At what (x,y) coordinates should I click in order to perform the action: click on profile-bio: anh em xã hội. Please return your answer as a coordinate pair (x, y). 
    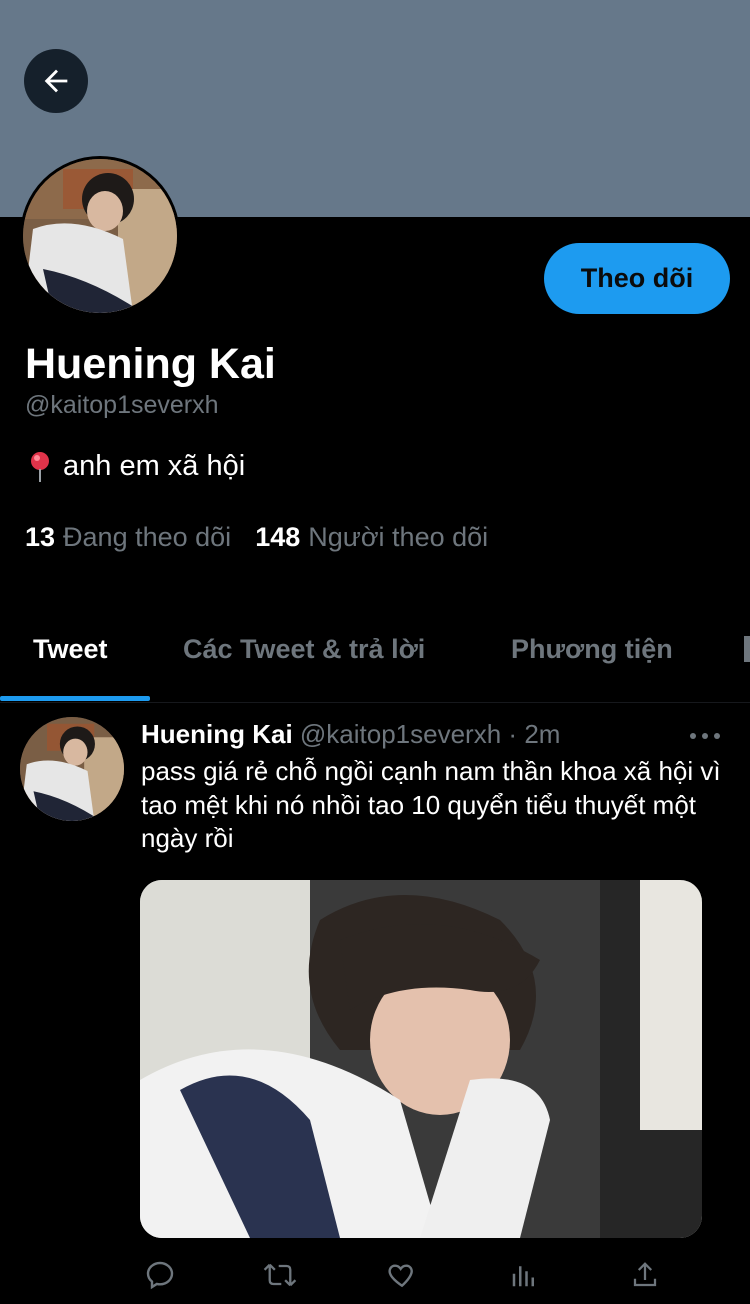
    Looking at the image, I should click on (136, 466).